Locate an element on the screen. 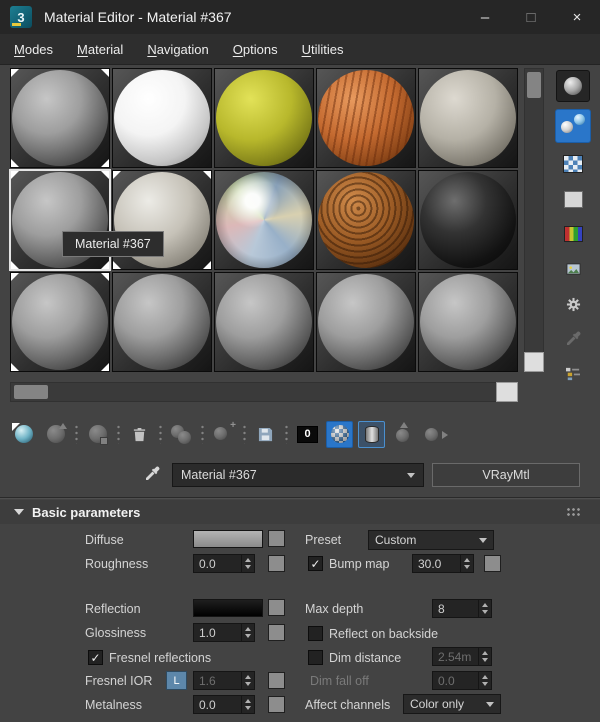 The image size is (600, 722). put-to-library-button is located at coordinates (265, 434).